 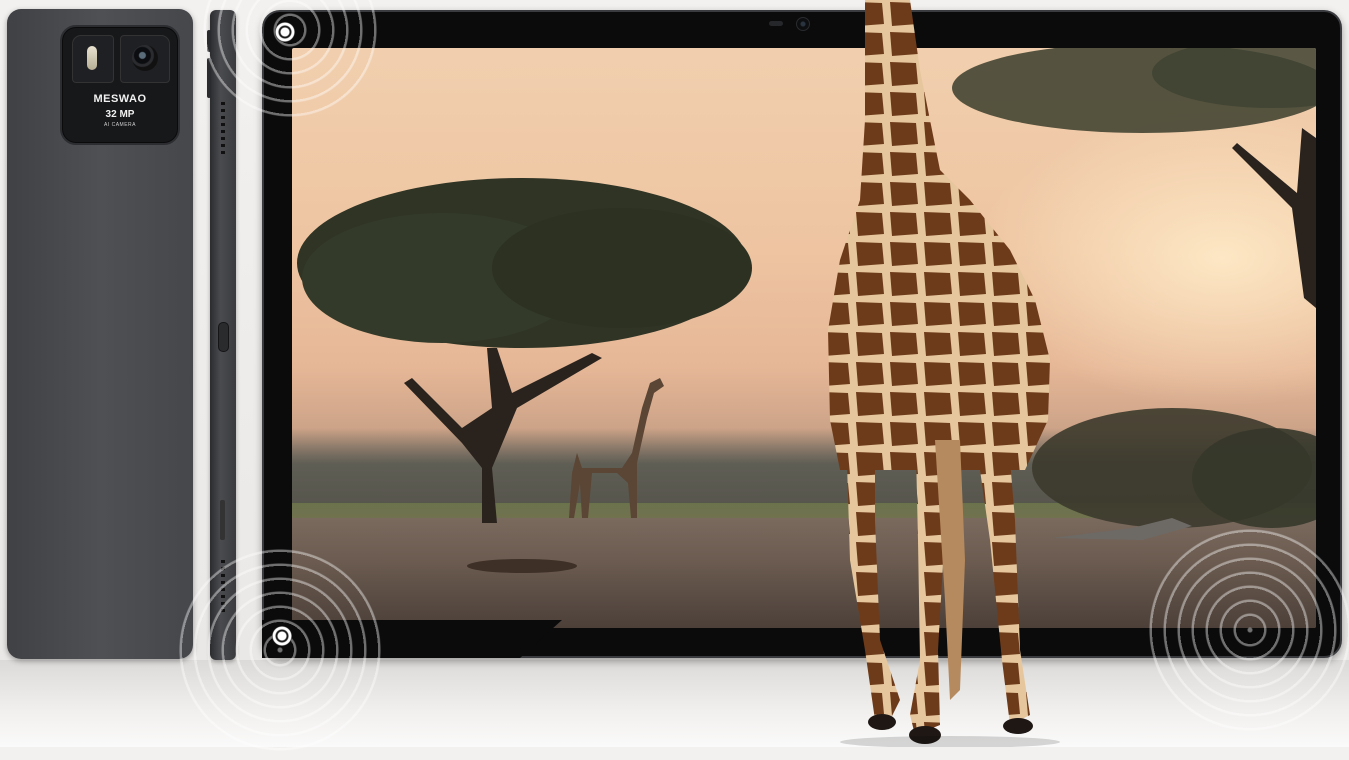 I want to click on flash-icon, so click(x=93, y=59).